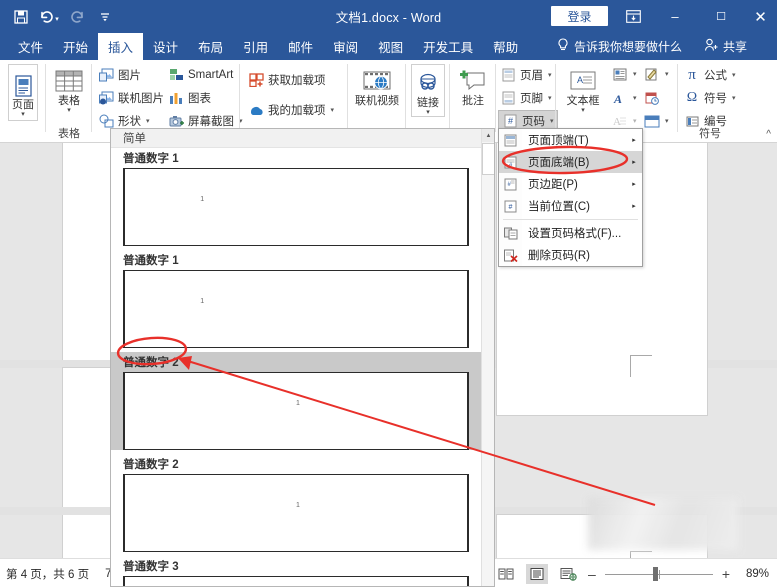 This screenshot has width=777, height=587. Describe the element at coordinates (210, 46) in the screenshot. I see `ribbon-tab-4: 布局` at that location.